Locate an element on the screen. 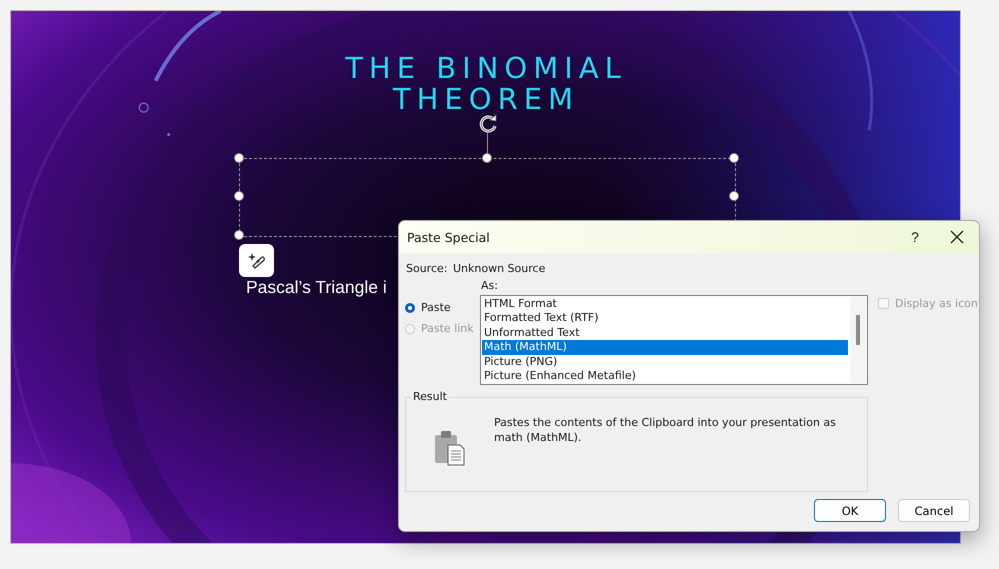  radio-button is located at coordinates (410, 307).